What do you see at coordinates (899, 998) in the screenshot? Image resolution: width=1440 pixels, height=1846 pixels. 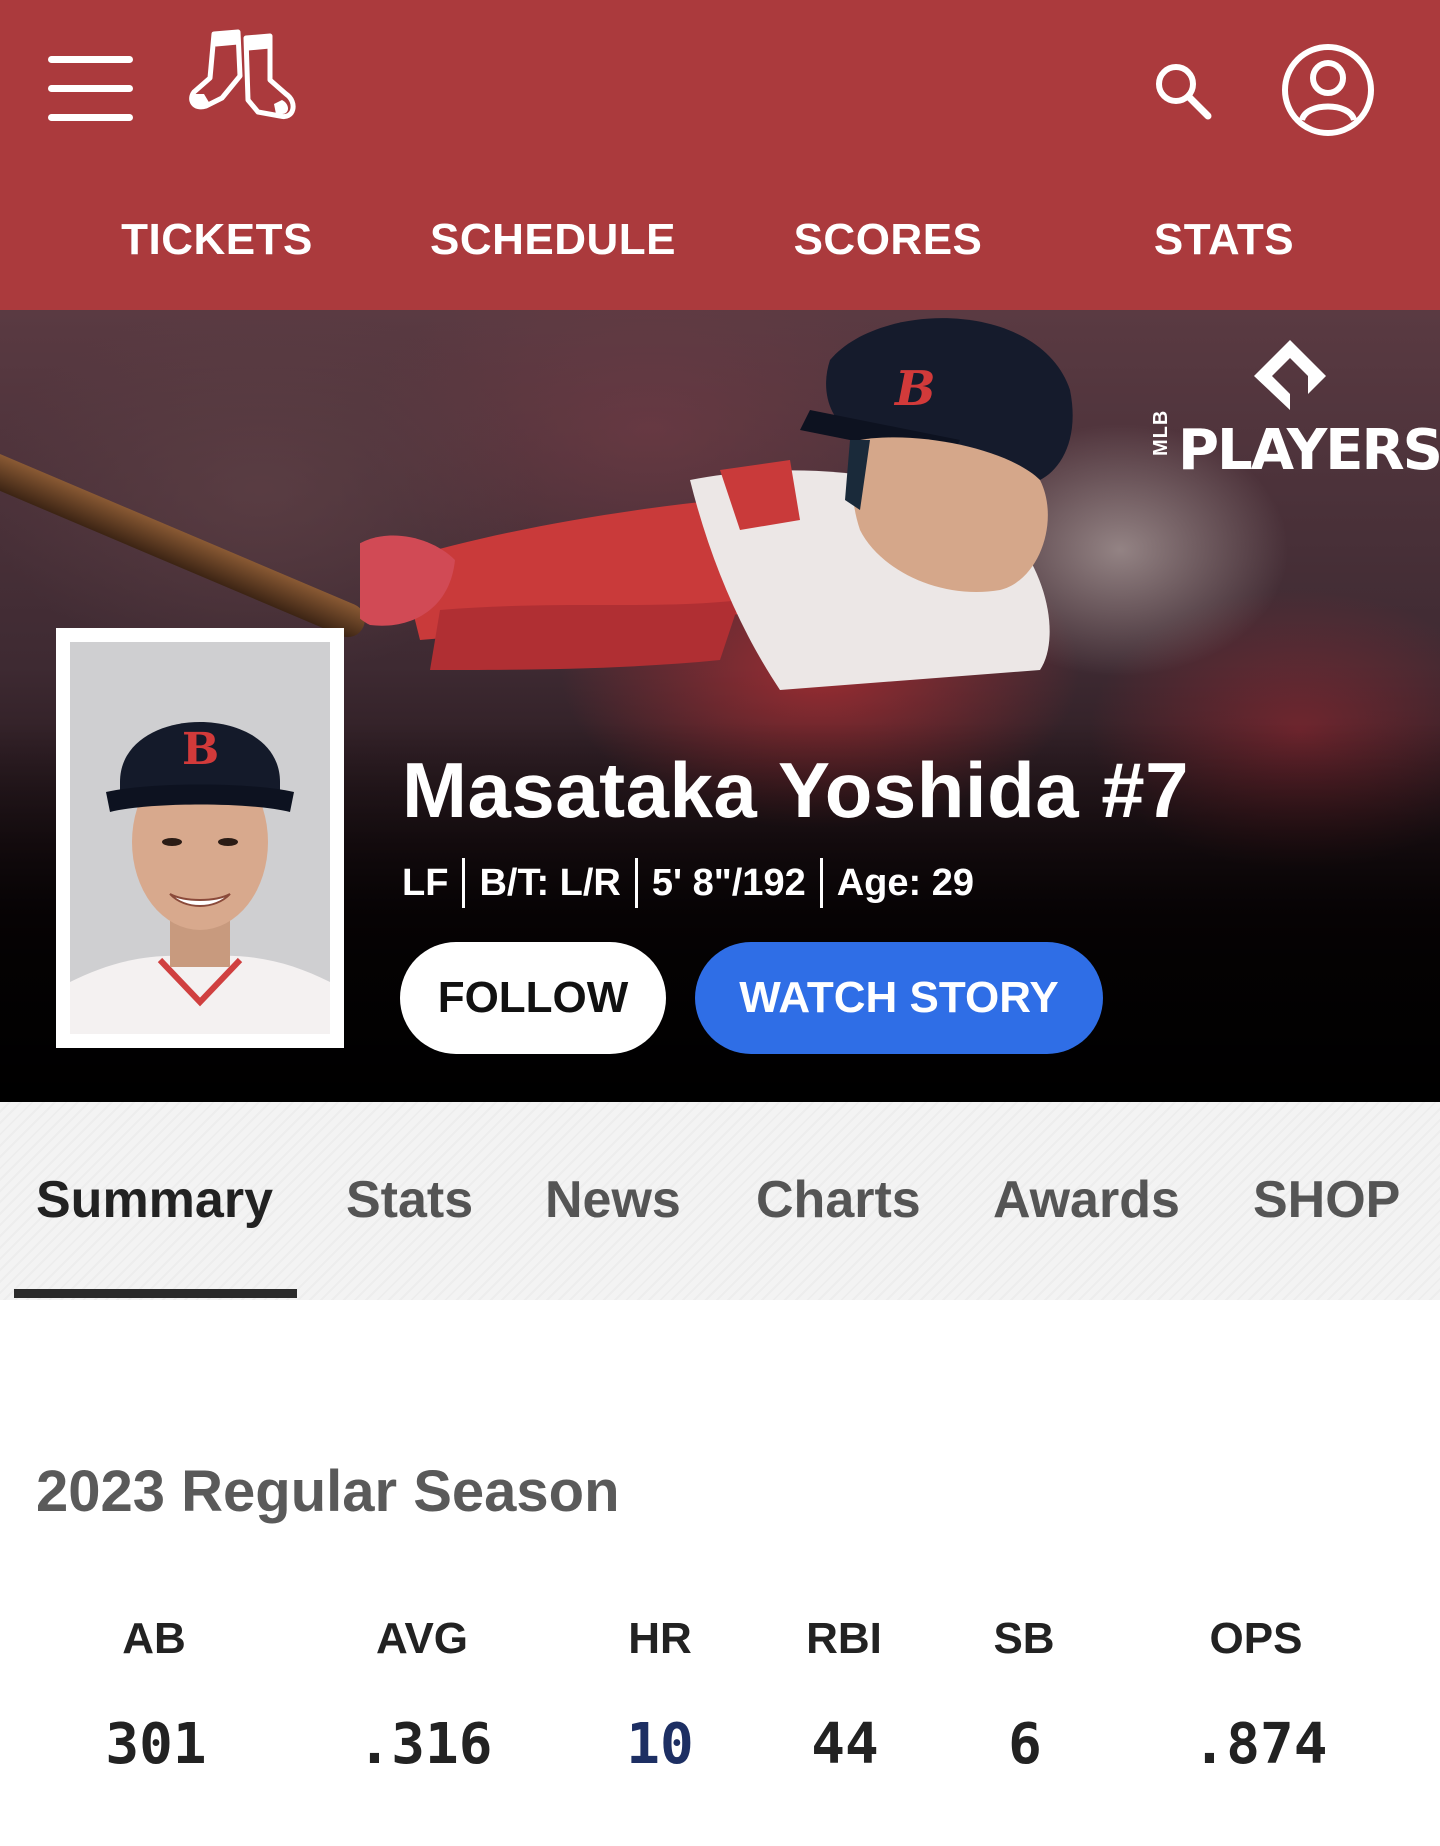 I see `watch-story-button: WATCH STORY` at bounding box center [899, 998].